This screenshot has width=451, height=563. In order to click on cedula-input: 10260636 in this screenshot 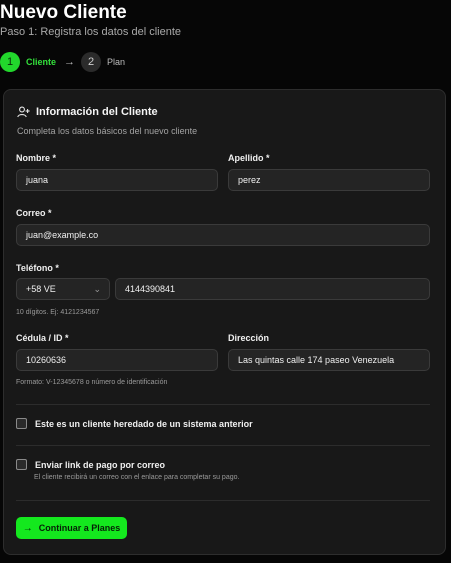, I will do `click(117, 360)`.